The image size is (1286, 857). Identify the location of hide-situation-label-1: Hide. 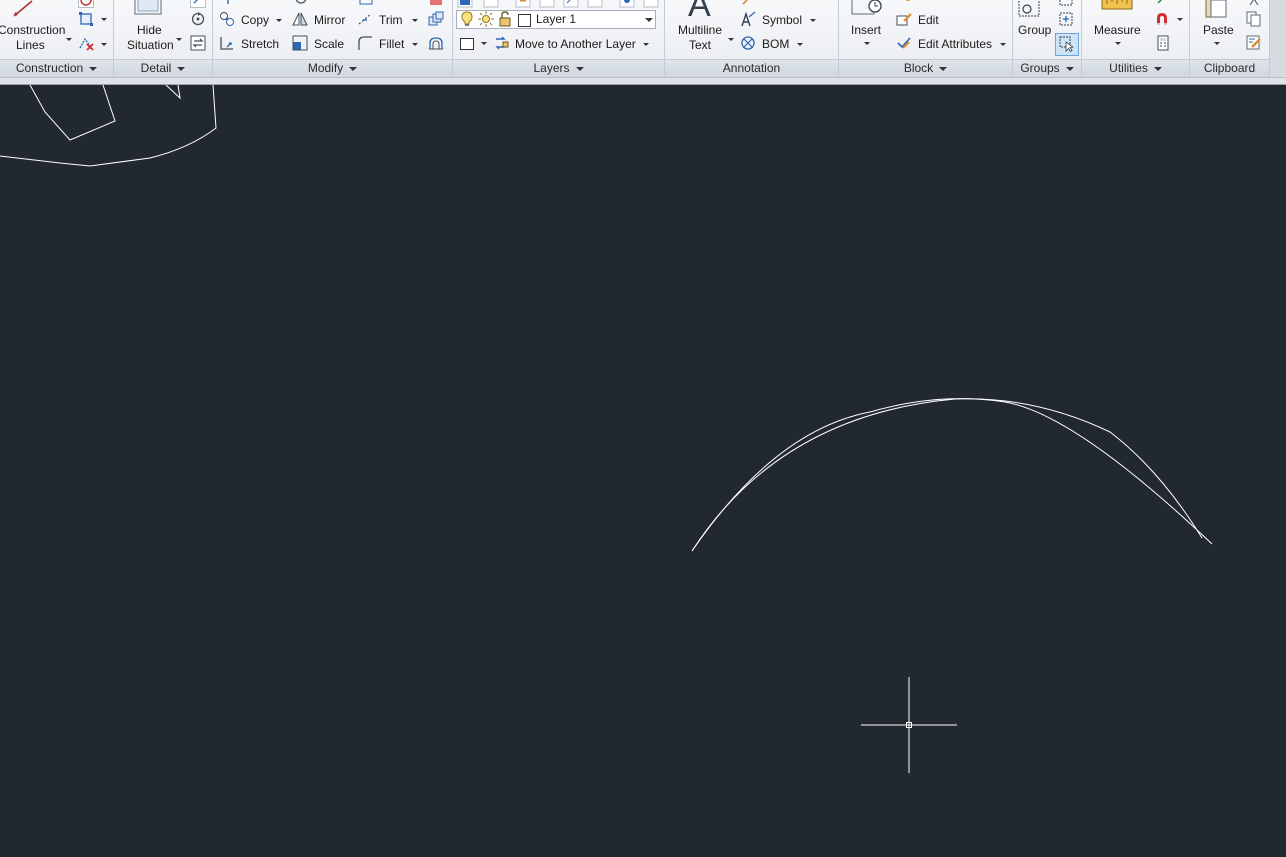
(149, 30).